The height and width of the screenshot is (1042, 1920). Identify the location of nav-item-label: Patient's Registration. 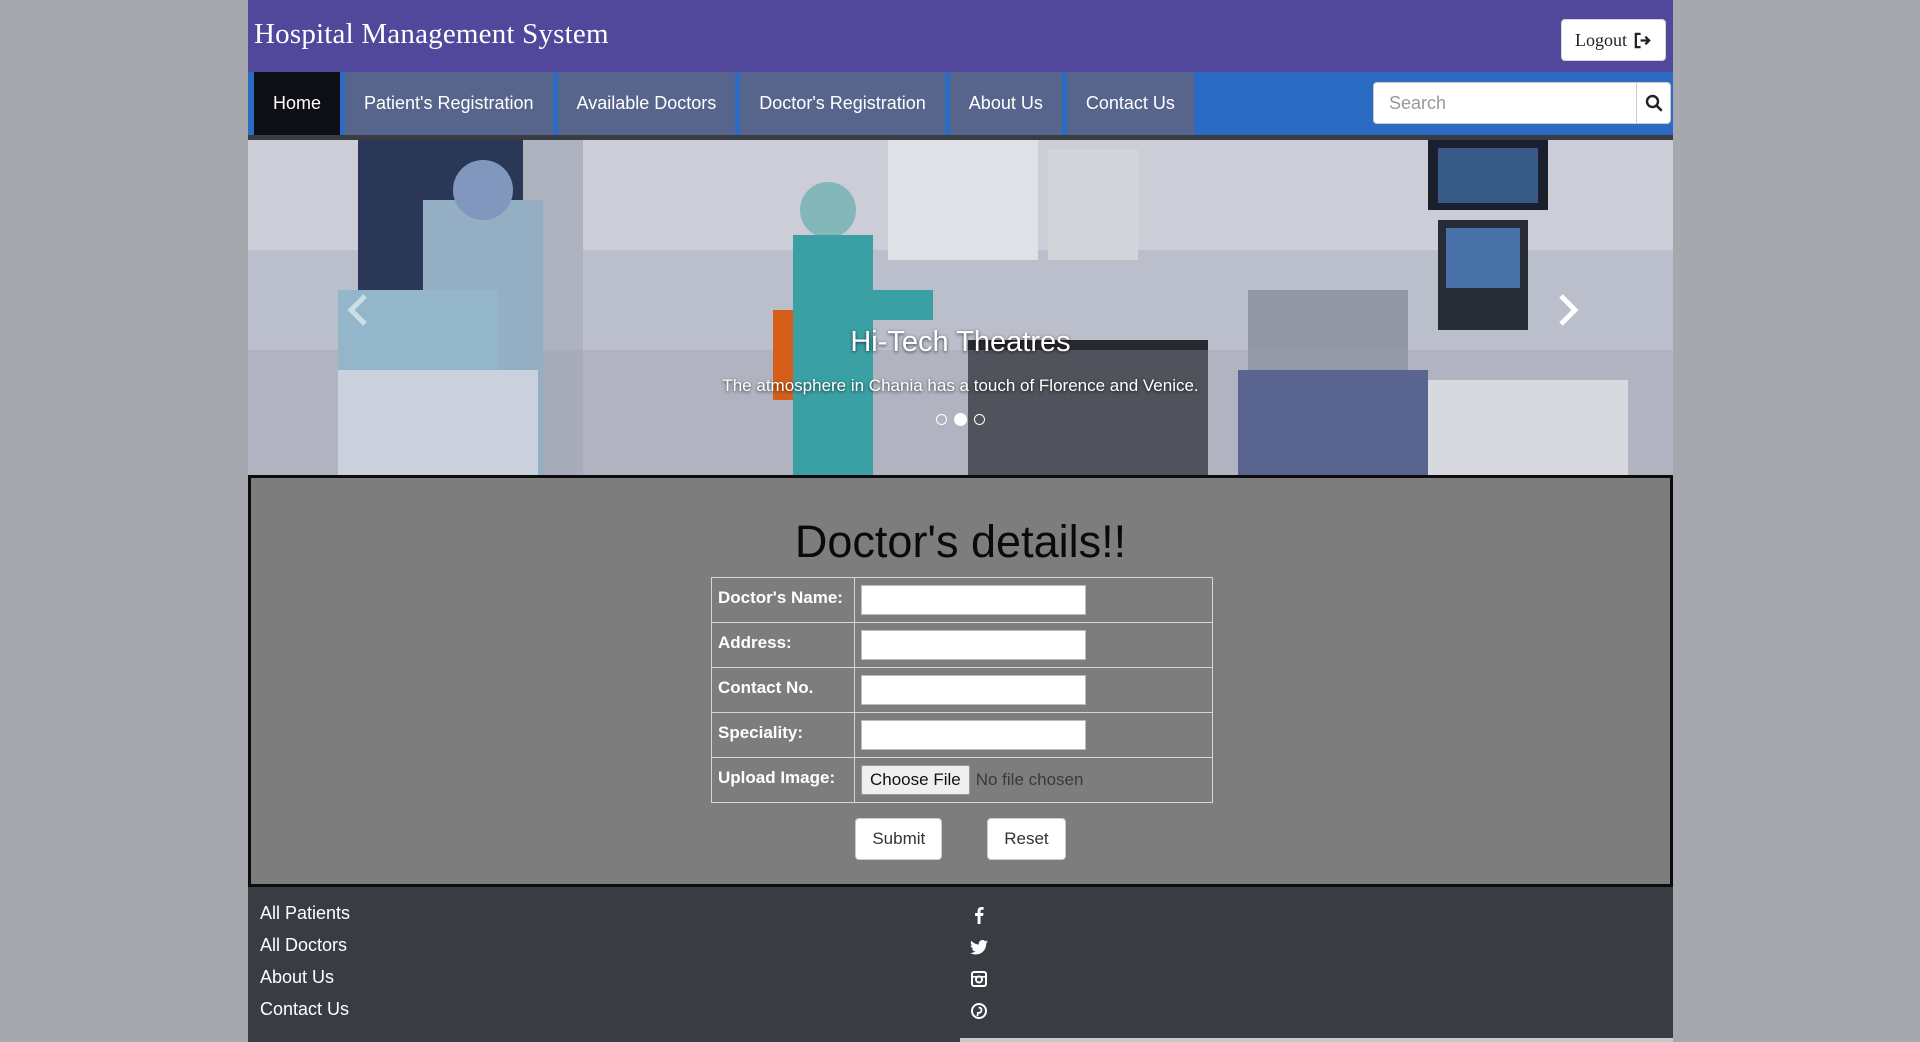
(449, 103).